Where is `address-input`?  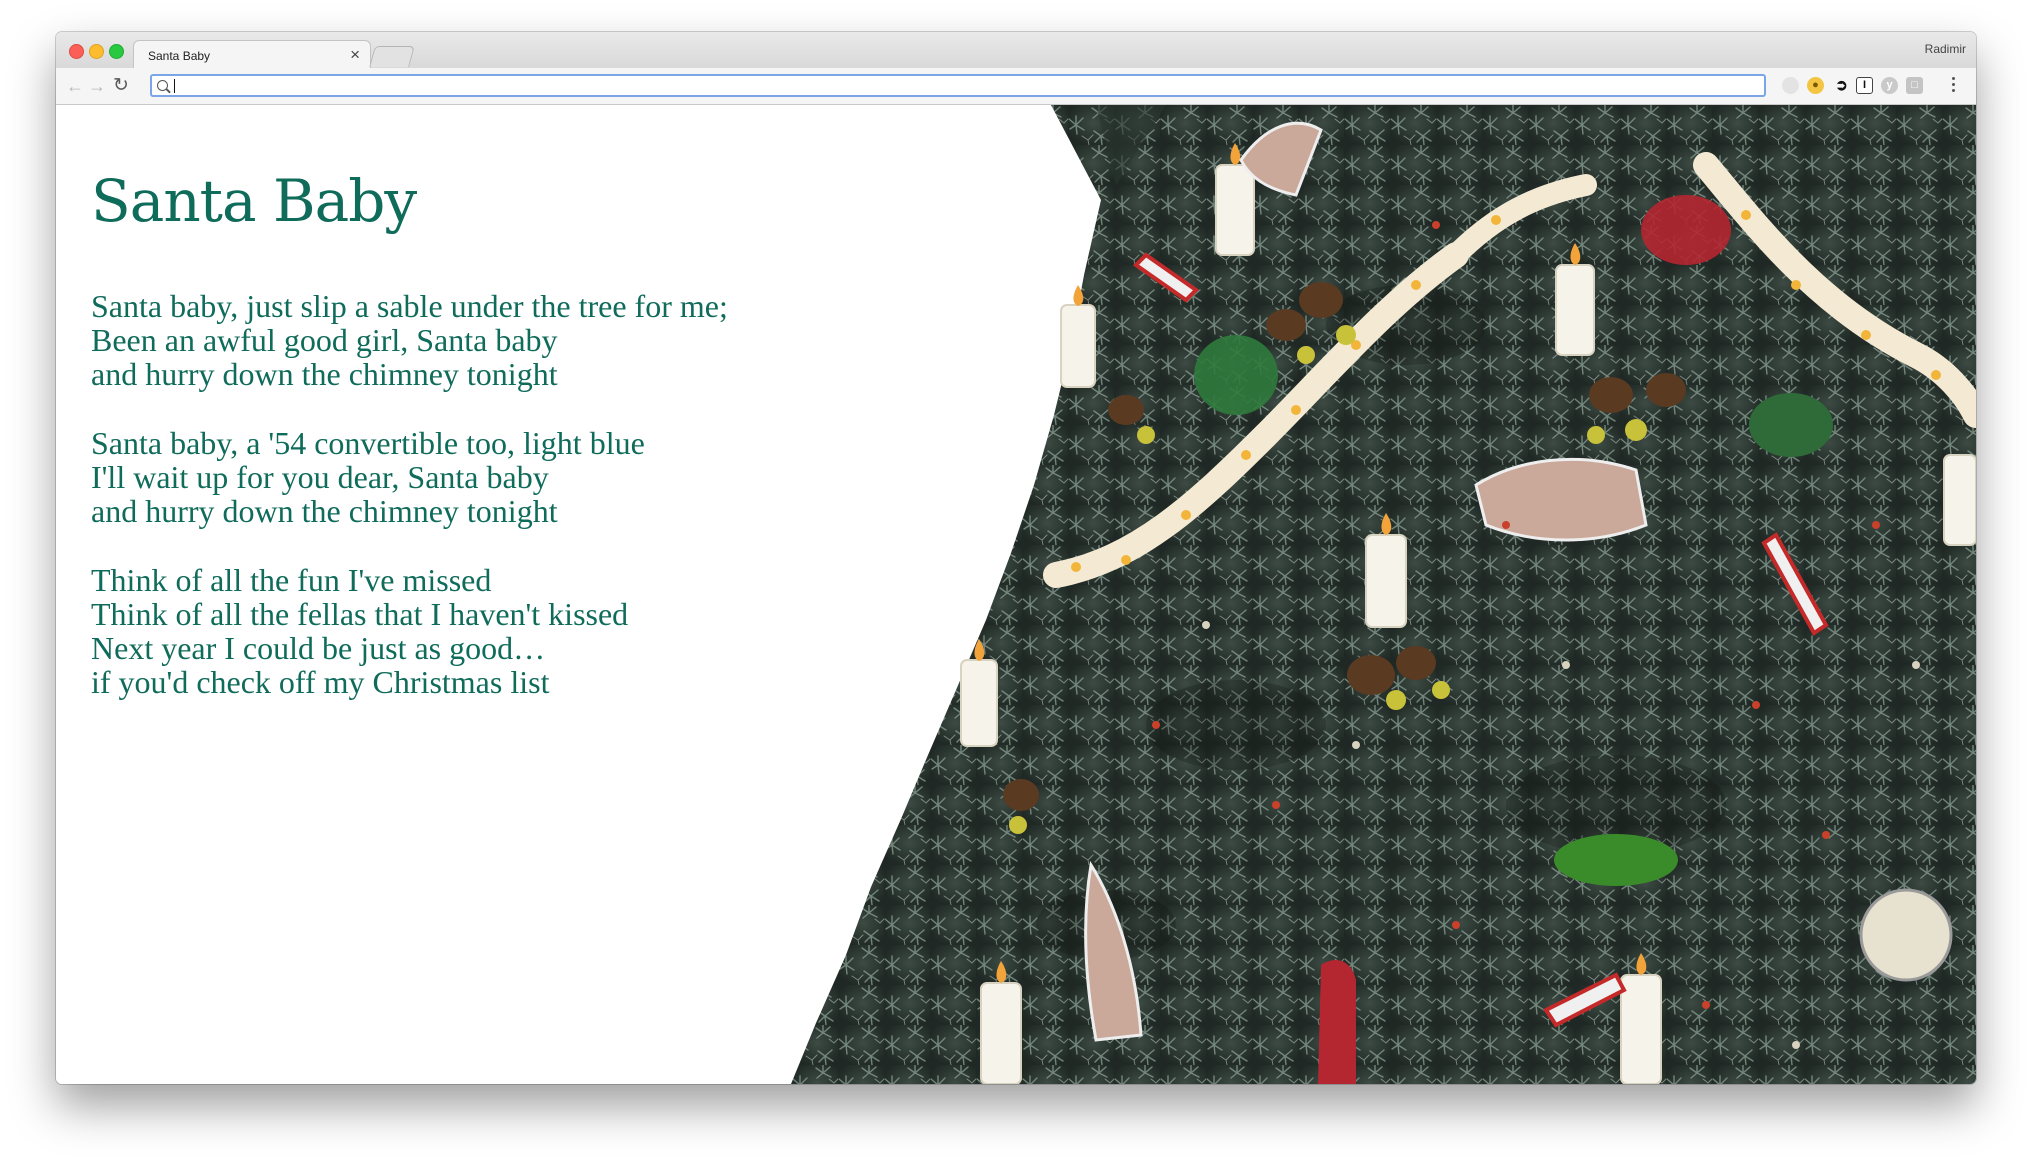
address-input is located at coordinates (964, 86).